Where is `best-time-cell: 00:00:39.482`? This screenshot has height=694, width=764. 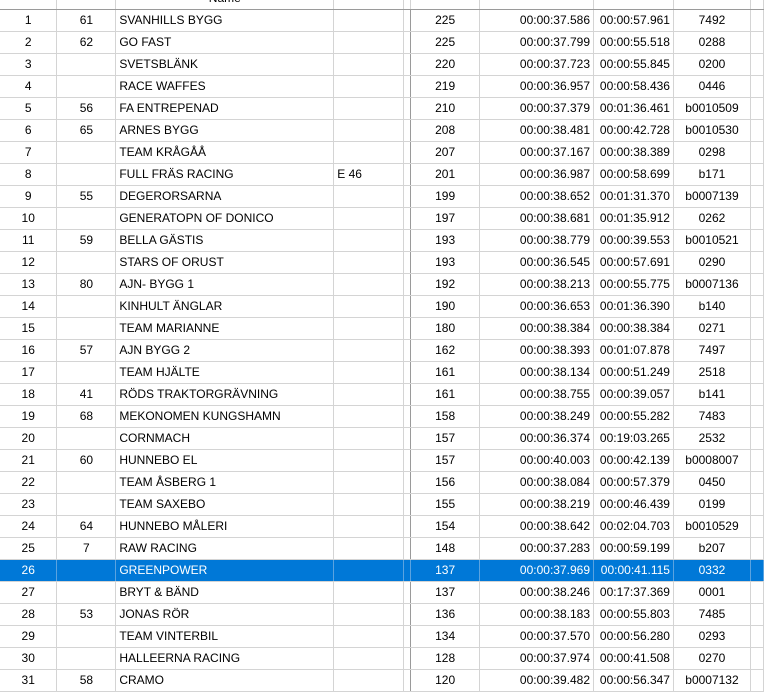 best-time-cell: 00:00:39.482 is located at coordinates (536, 680).